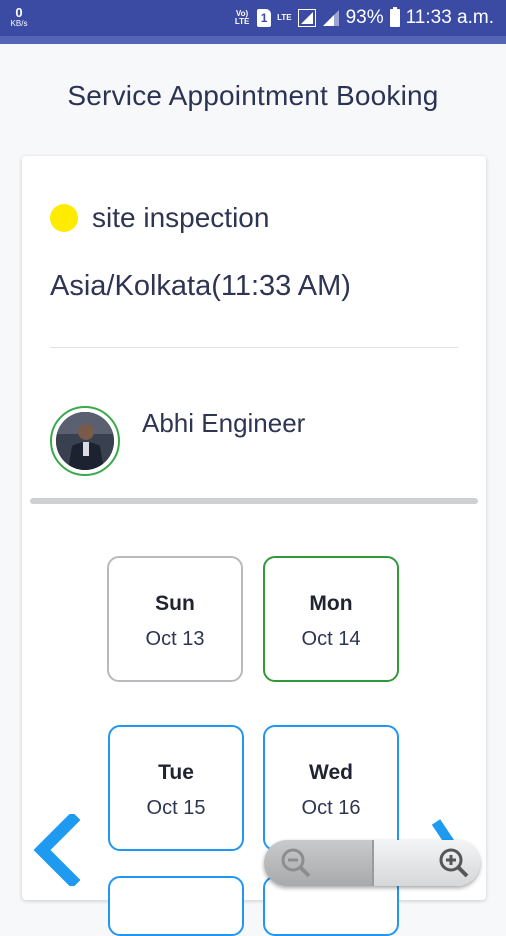  I want to click on avatar-photo, so click(85, 441).